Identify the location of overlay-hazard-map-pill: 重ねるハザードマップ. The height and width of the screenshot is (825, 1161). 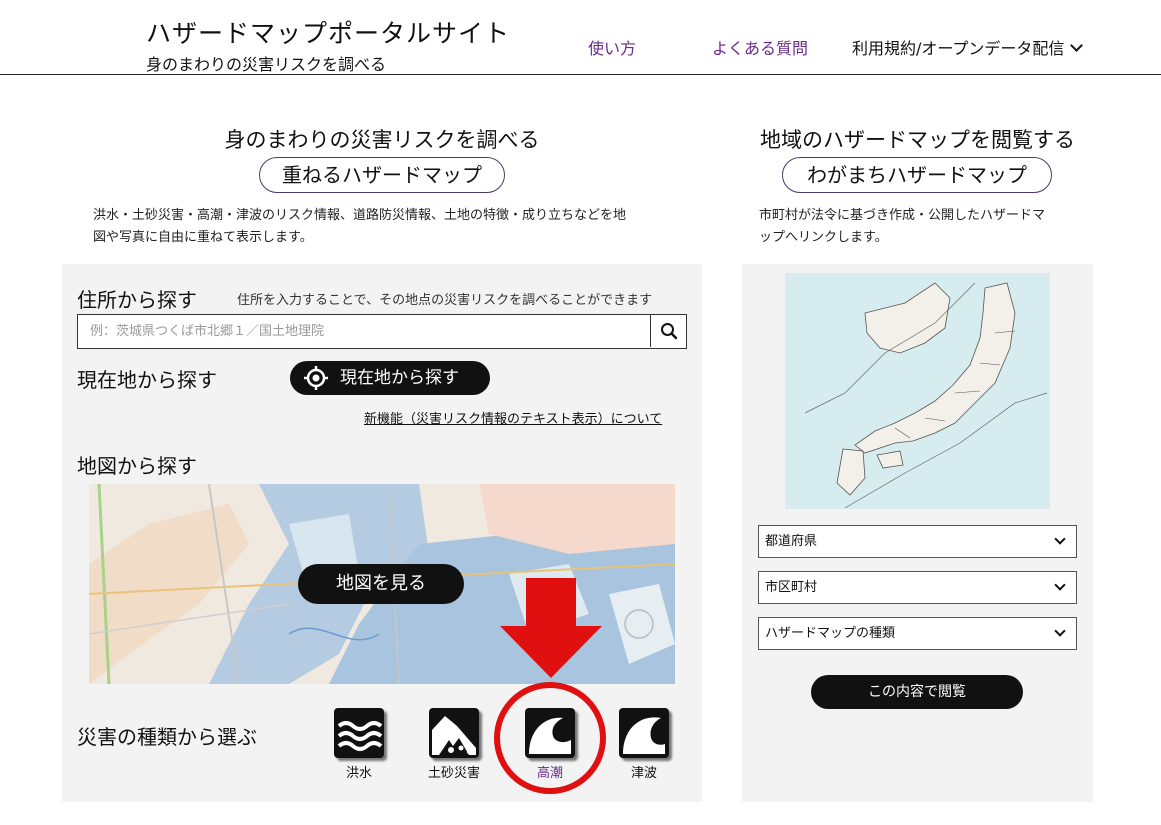
(382, 175).